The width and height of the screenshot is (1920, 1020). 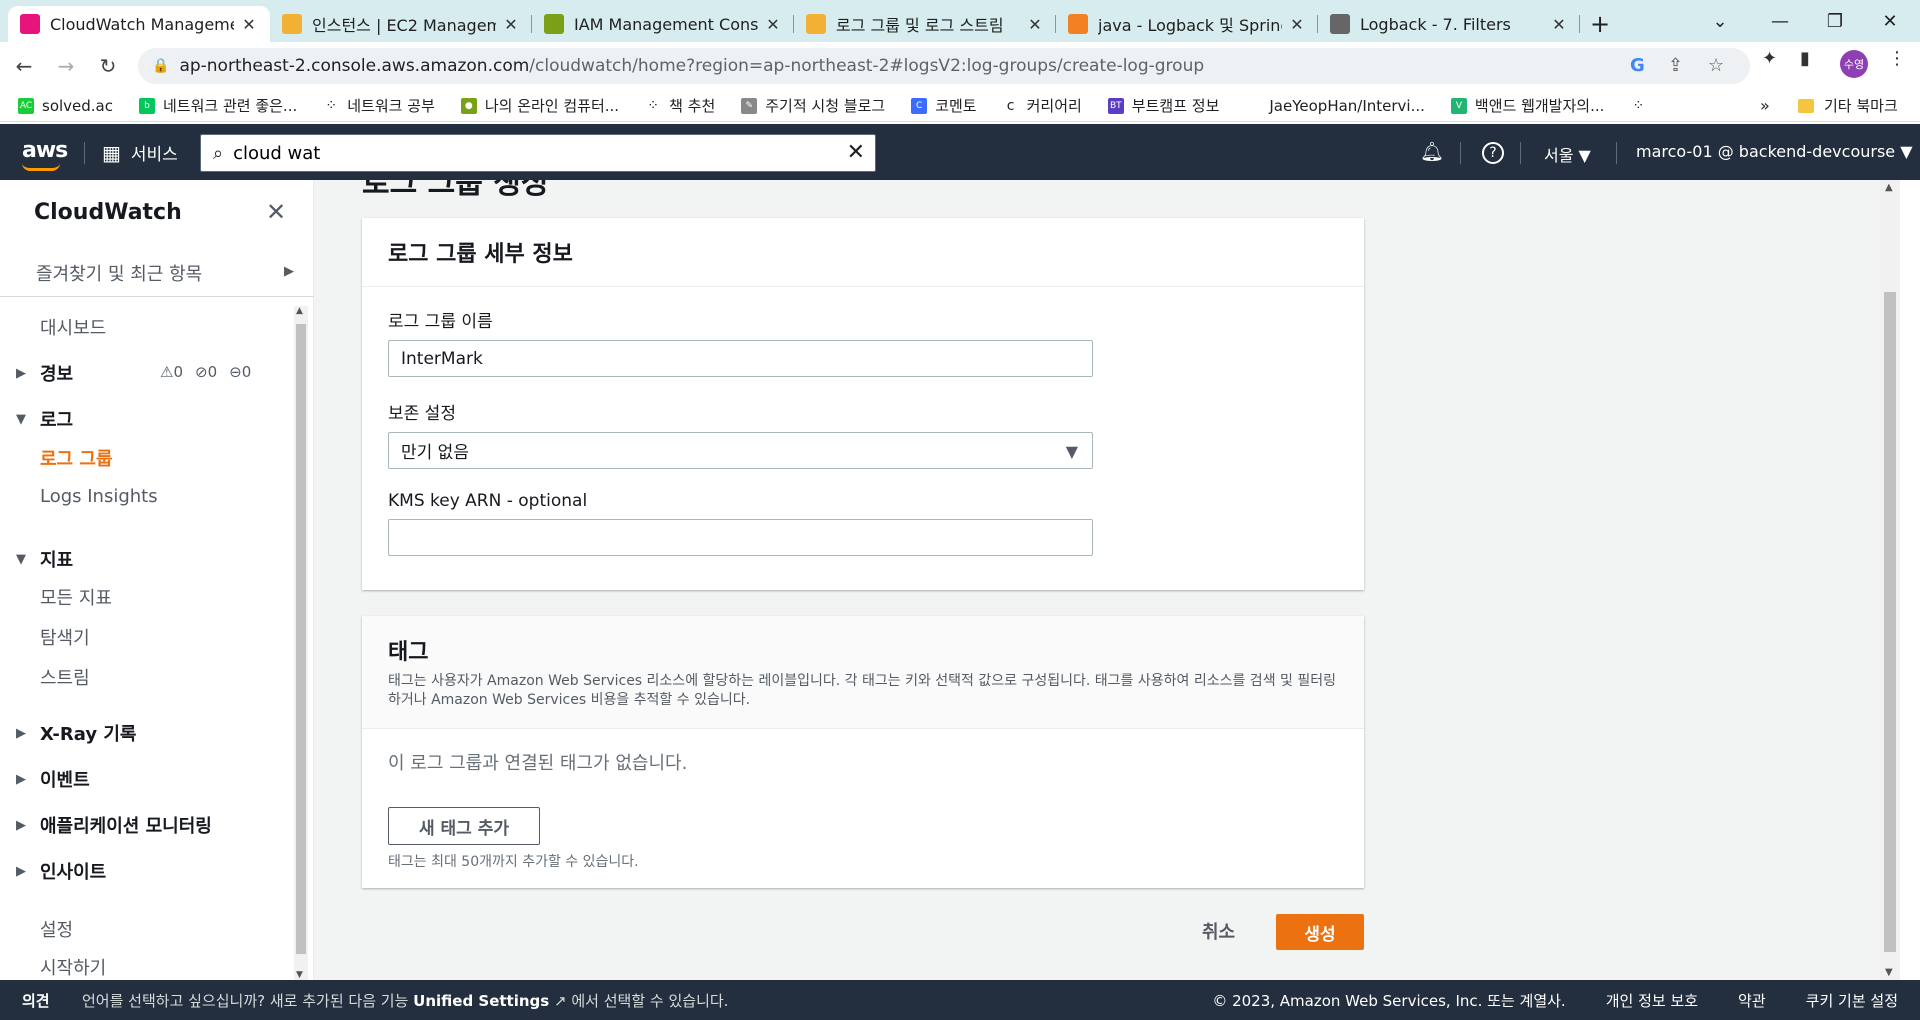 I want to click on browser-tab: 인스턴스 | EC2 Manageme ✕, so click(x=401, y=24).